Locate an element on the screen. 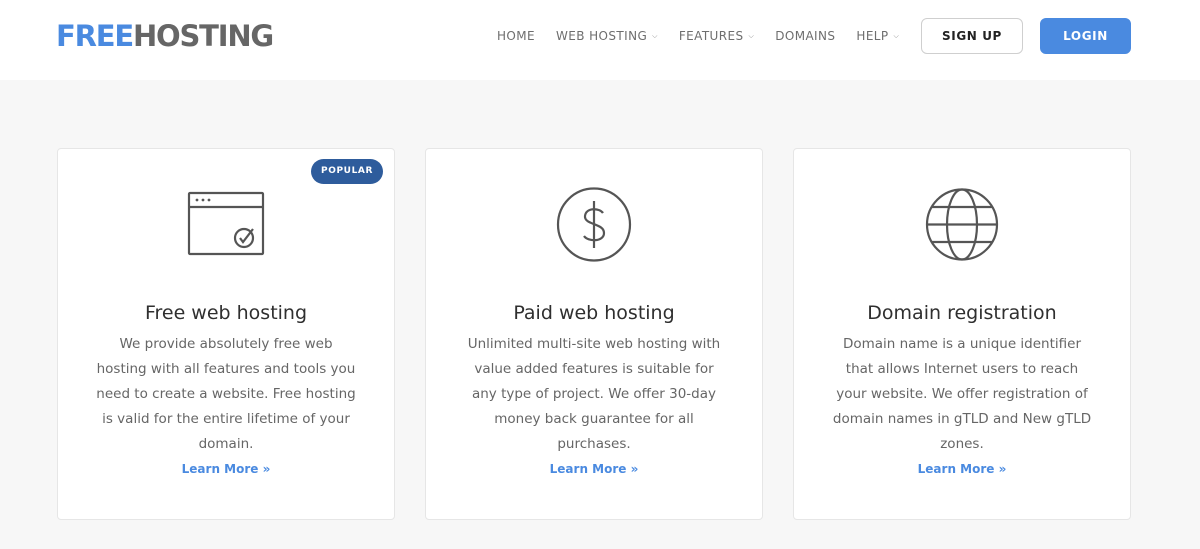 Image resolution: width=1200 pixels, height=549 pixels. nav-item-help: HELP ⌵ is located at coordinates (877, 36).